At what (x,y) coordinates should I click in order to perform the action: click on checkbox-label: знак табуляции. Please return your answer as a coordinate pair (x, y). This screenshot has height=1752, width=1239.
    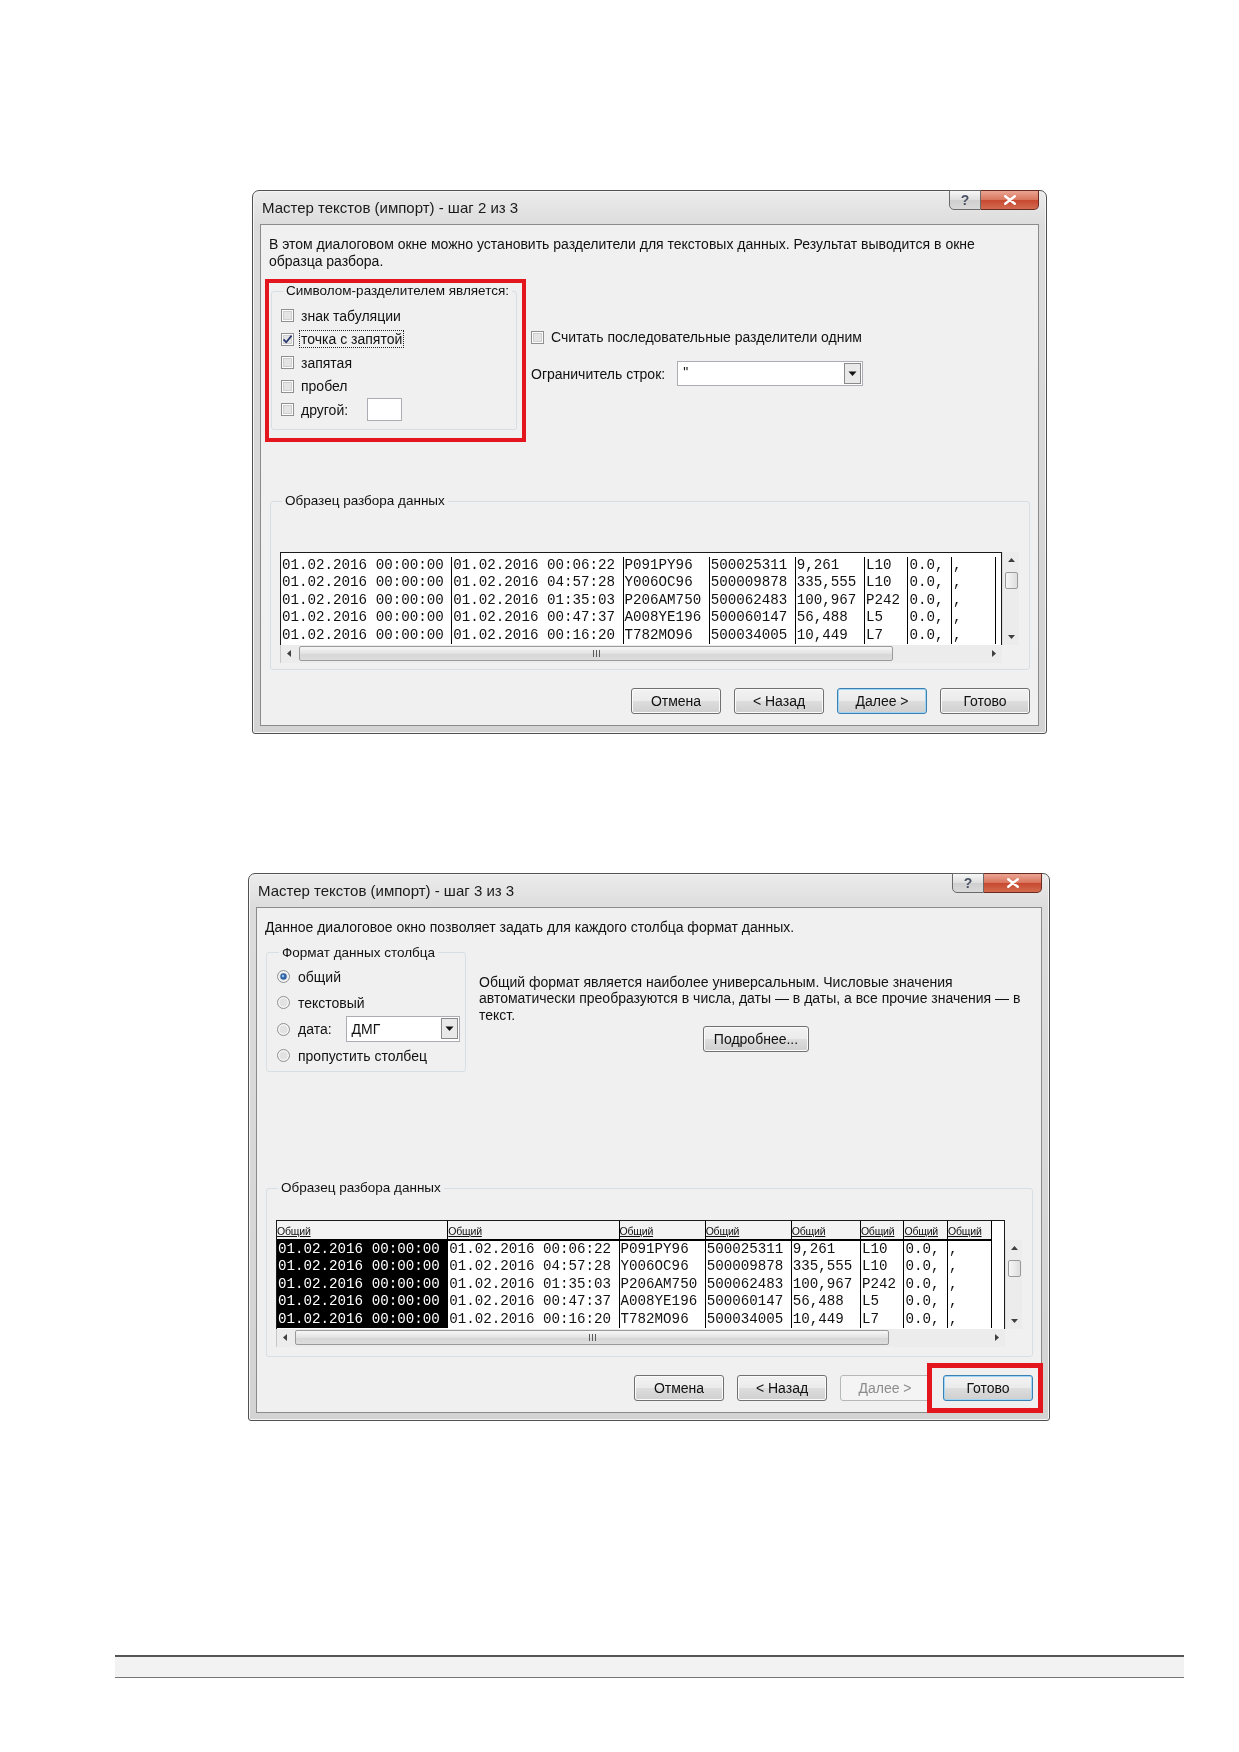
    Looking at the image, I should click on (351, 315).